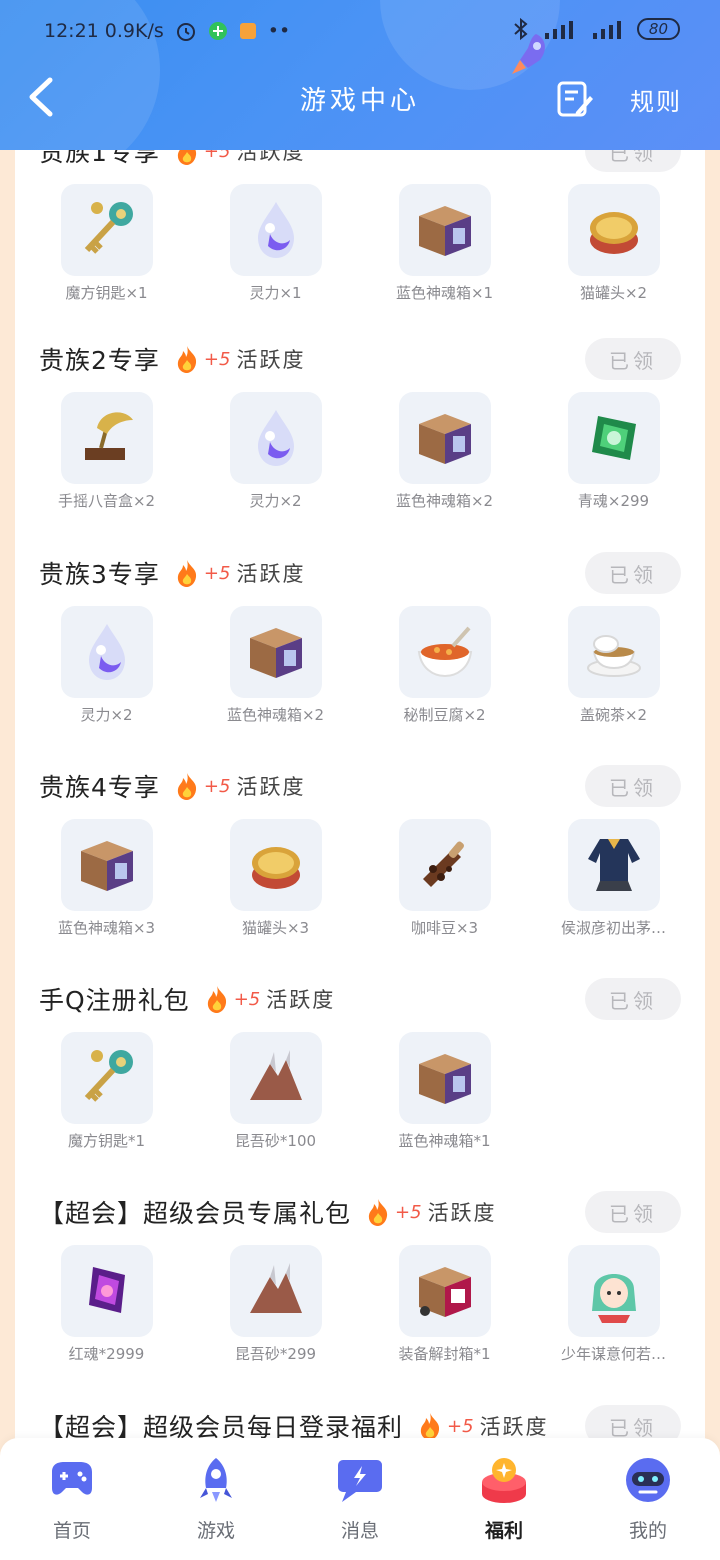 The image size is (720, 1560). Describe the element at coordinates (104, 31) in the screenshot. I see `status-time: 12:21 0.9K/s` at that location.